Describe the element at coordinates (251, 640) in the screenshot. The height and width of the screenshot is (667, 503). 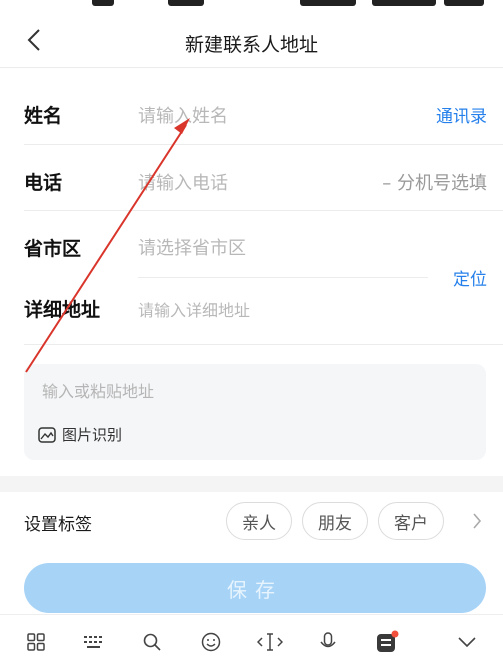
I see `keyboard-toolbar` at that location.